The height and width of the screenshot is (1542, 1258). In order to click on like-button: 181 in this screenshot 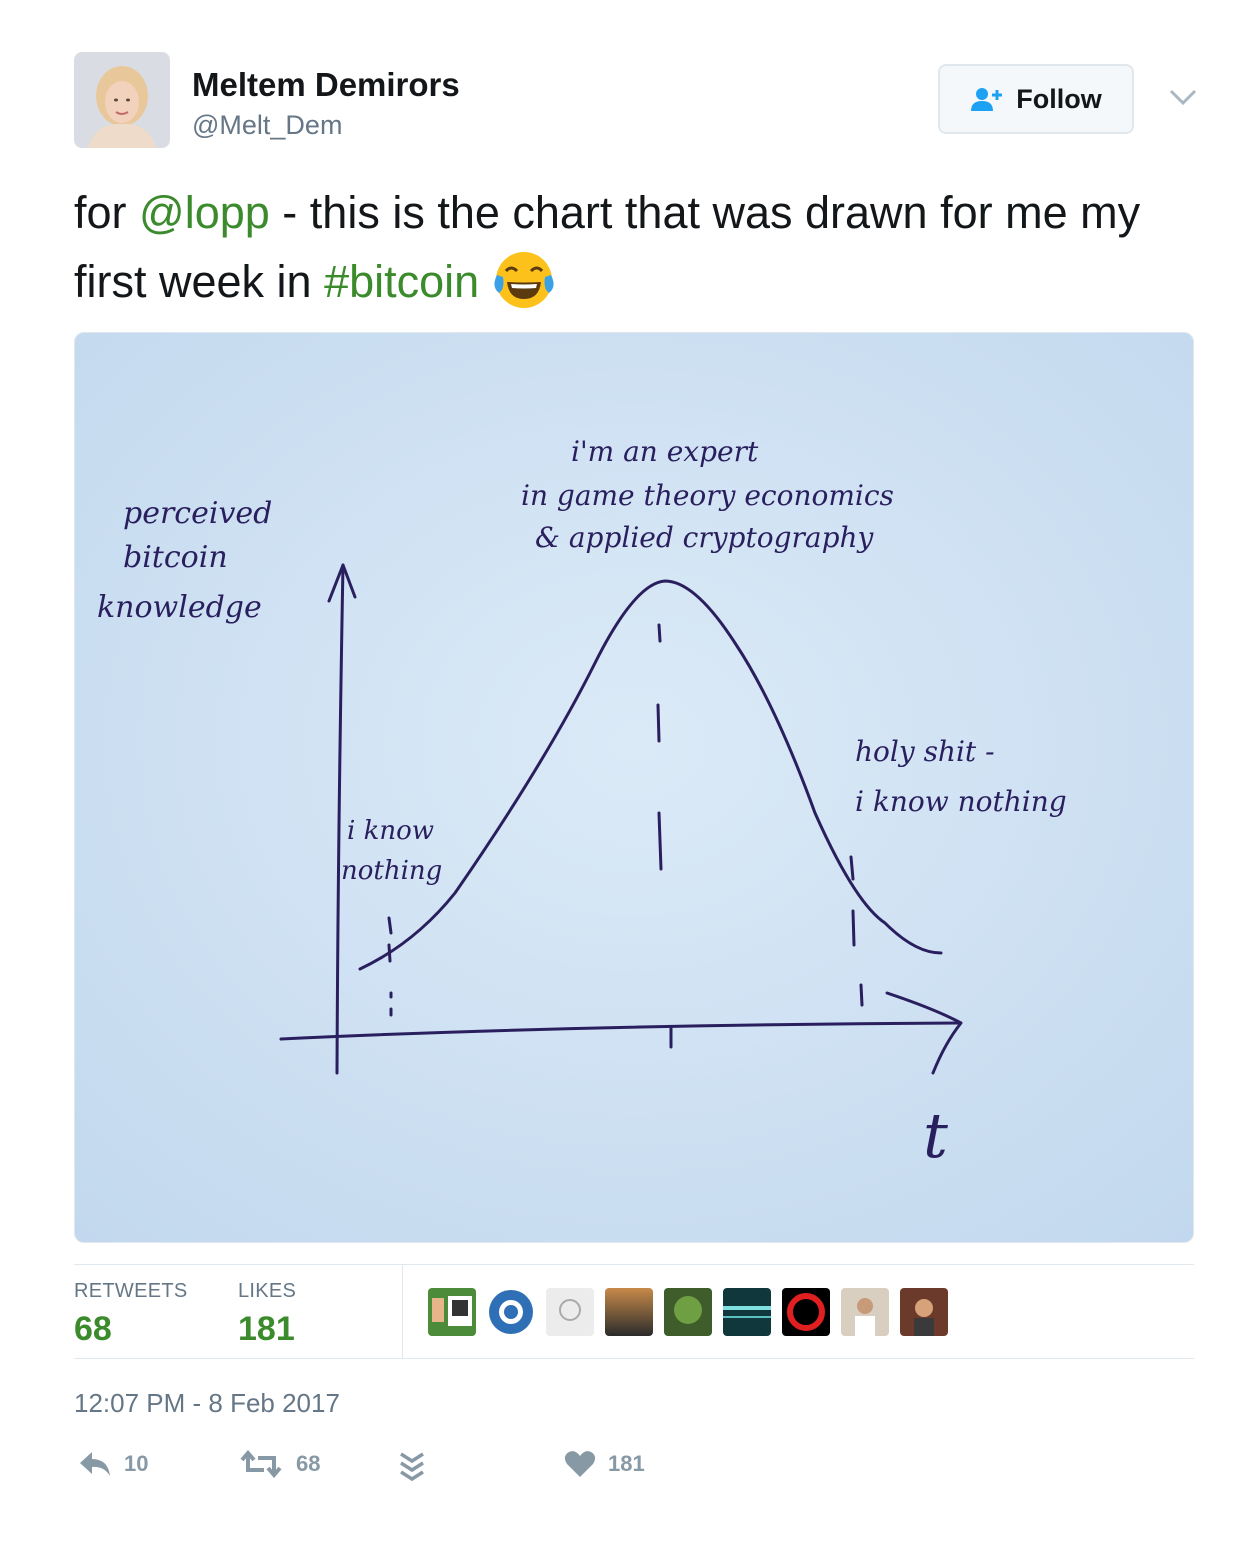, I will do `click(604, 1464)`.